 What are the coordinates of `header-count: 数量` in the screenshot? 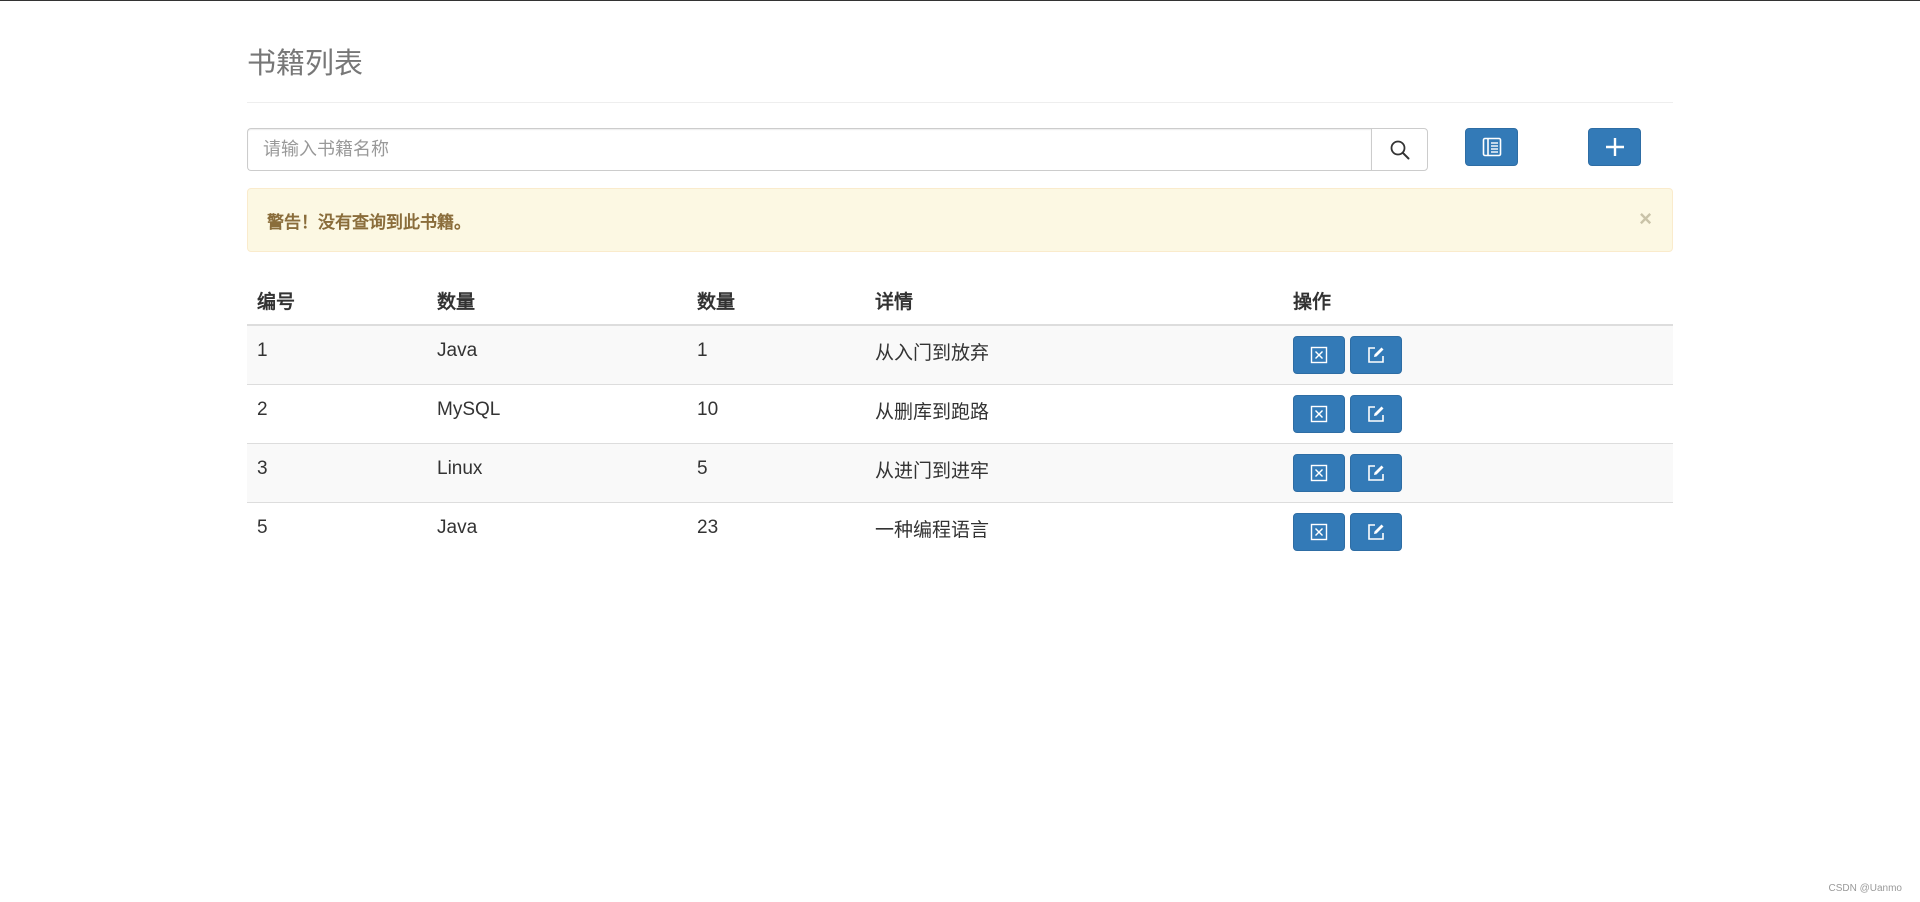 It's located at (776, 301).